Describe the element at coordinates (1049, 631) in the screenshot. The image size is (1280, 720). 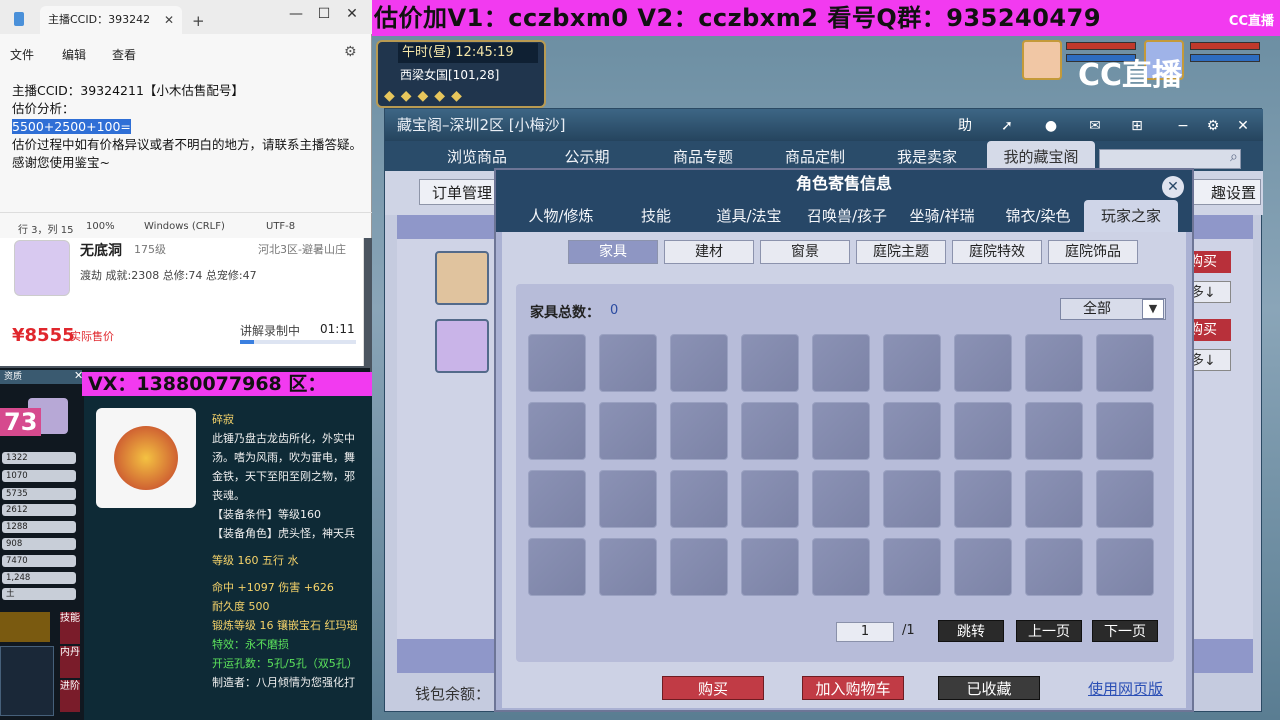
I see `prev-page-button: 上一页` at that location.